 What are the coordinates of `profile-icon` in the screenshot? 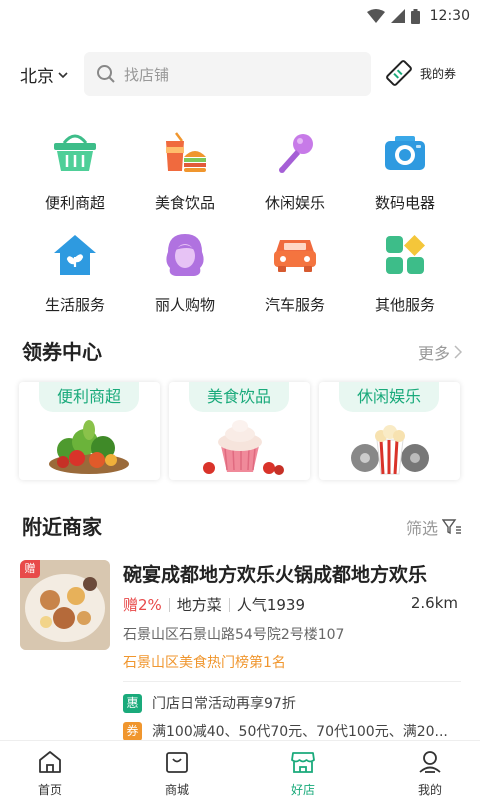 It's located at (430, 762).